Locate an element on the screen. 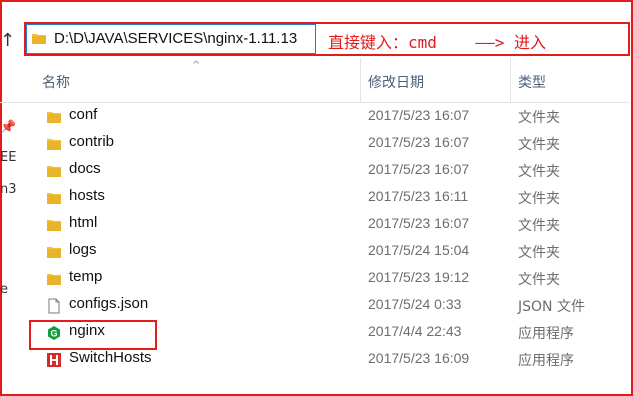 The height and width of the screenshot is (396, 633). file-row: html 2017/5/23 16:07 文件夹 is located at coordinates (328, 225).